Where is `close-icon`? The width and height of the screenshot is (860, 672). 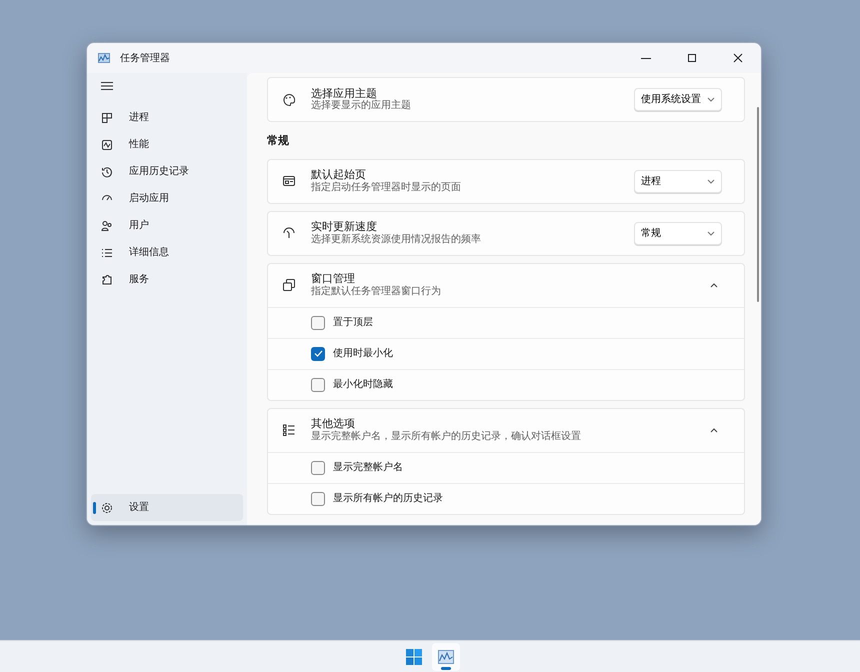 close-icon is located at coordinates (738, 58).